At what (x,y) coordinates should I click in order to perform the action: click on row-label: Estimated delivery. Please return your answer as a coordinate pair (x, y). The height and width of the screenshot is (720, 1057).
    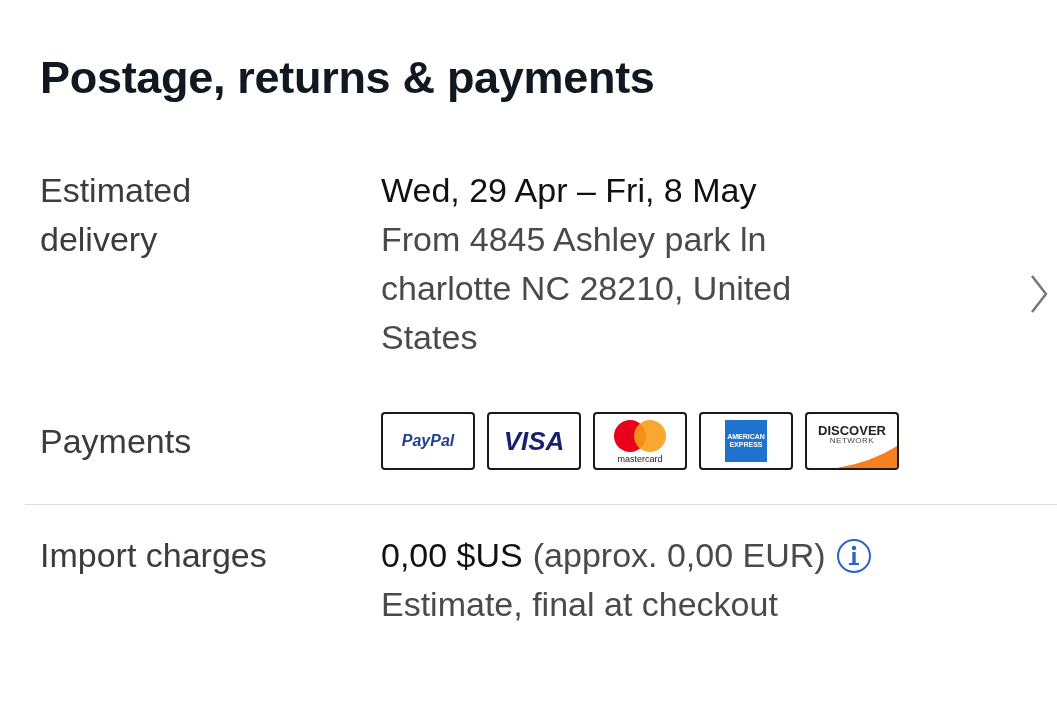
    Looking at the image, I should click on (116, 215).